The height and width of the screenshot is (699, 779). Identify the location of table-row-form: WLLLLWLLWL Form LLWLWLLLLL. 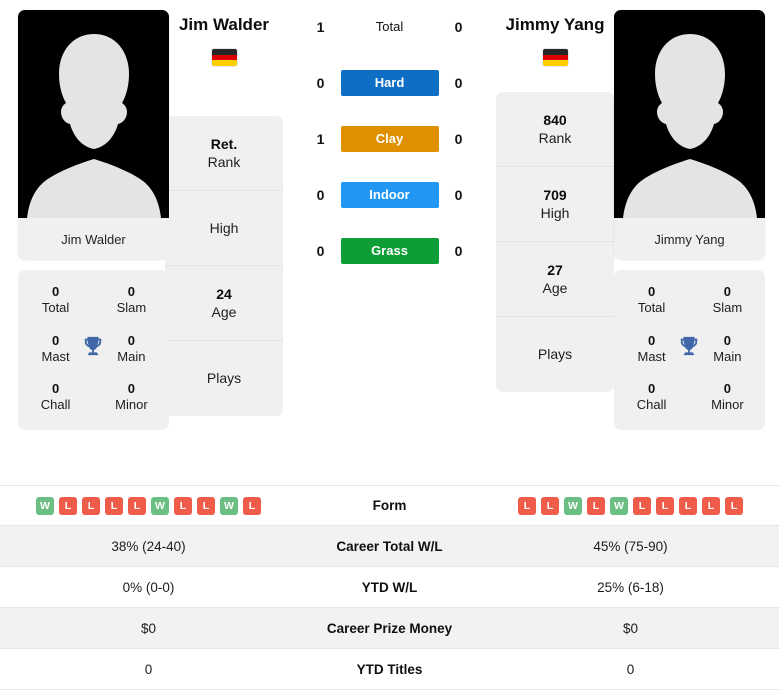
(389, 505).